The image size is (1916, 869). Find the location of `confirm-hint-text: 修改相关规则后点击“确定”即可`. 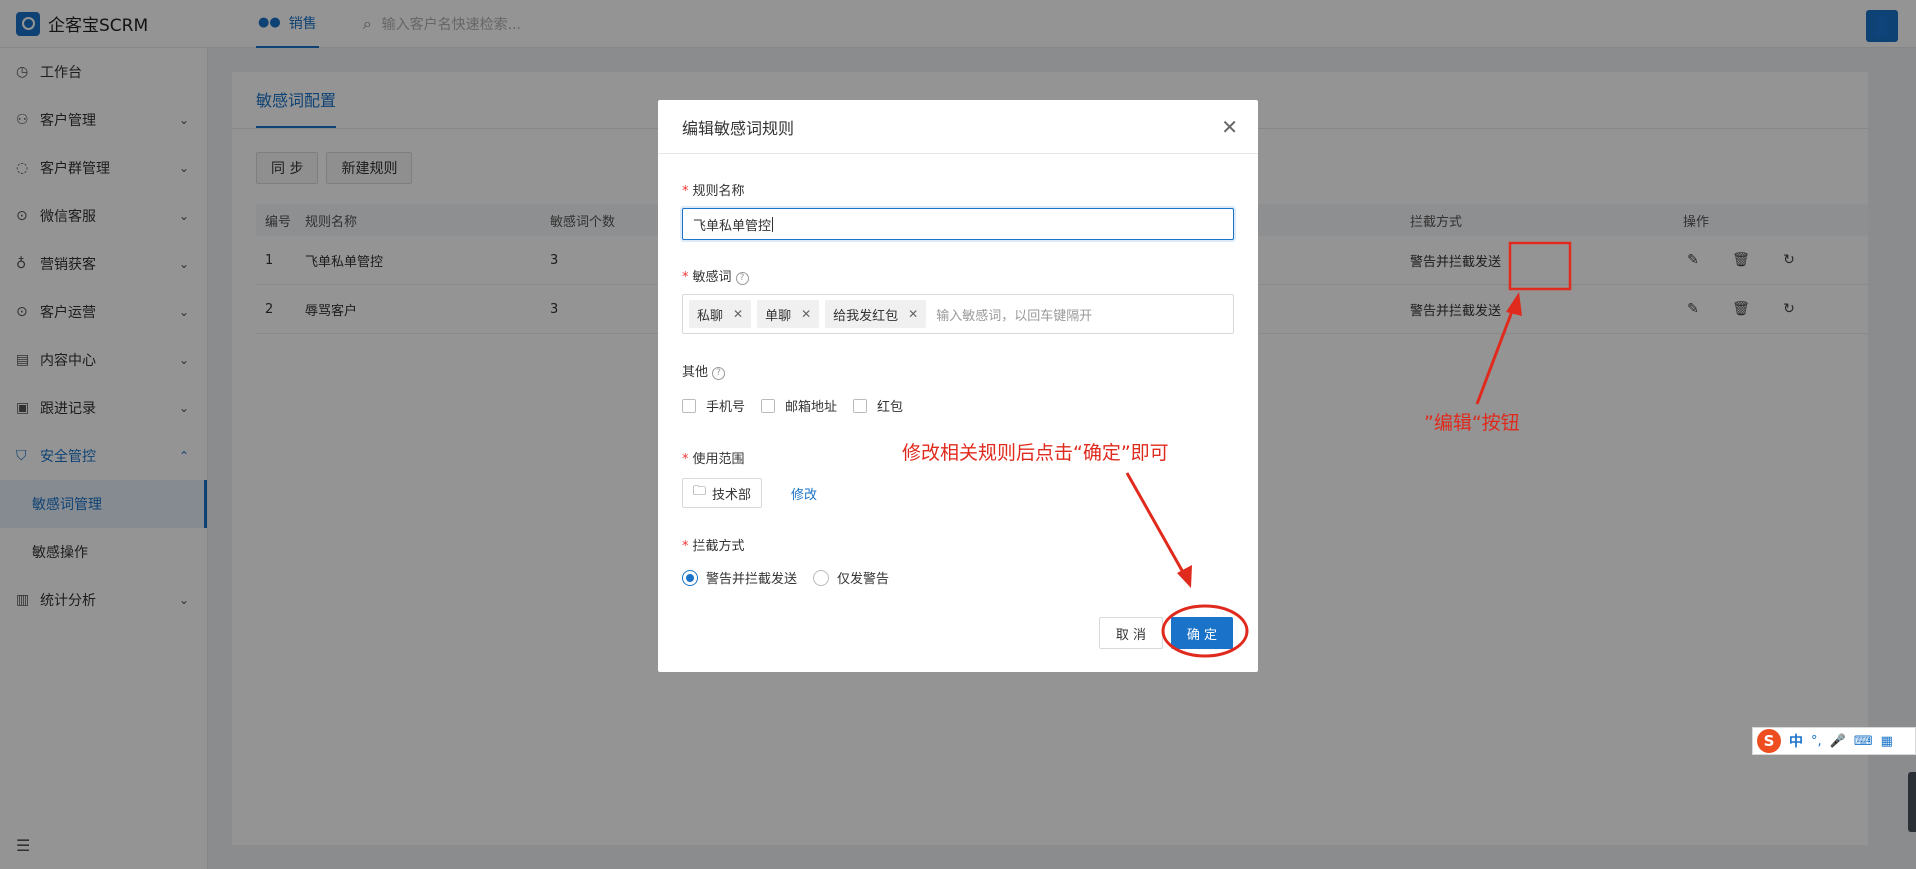

confirm-hint-text: 修改相关规则后点击“确定”即可 is located at coordinates (1035, 453).